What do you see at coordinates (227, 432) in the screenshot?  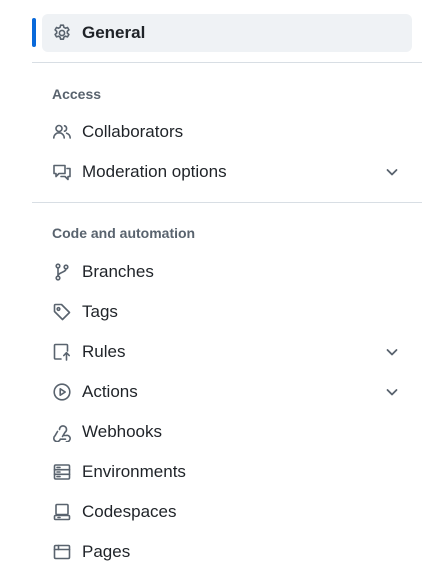 I see `sidebar-item-webhooks: Webhooks` at bounding box center [227, 432].